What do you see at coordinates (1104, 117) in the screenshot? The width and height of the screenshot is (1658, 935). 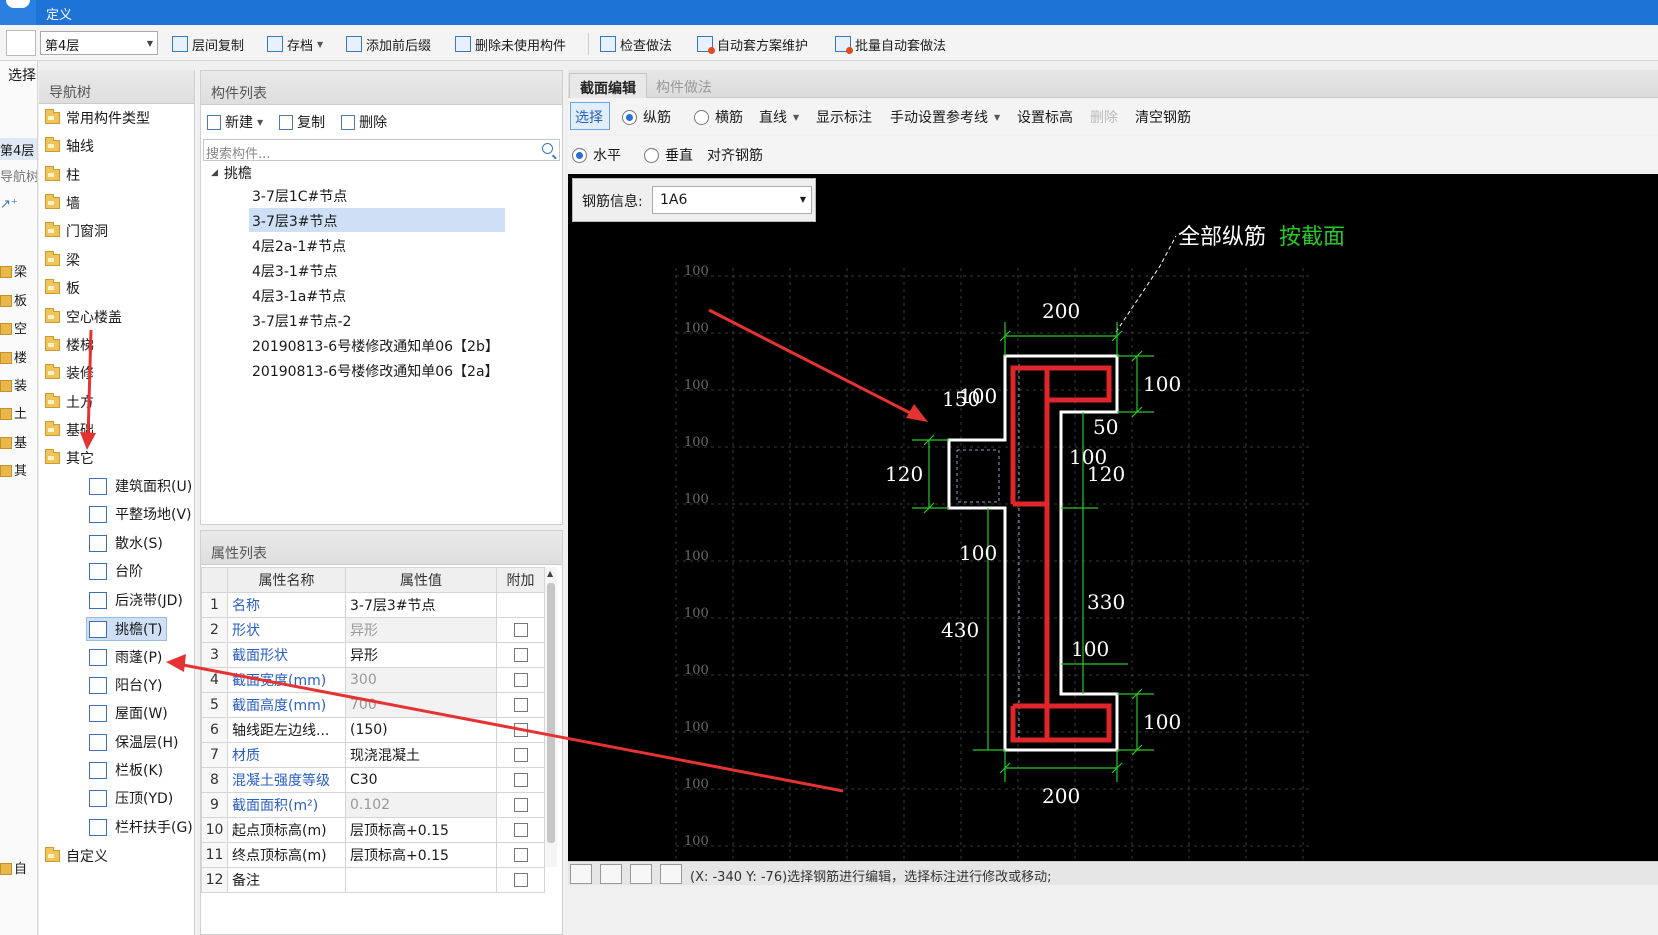 I see `delete-rebar-button: 删除` at bounding box center [1104, 117].